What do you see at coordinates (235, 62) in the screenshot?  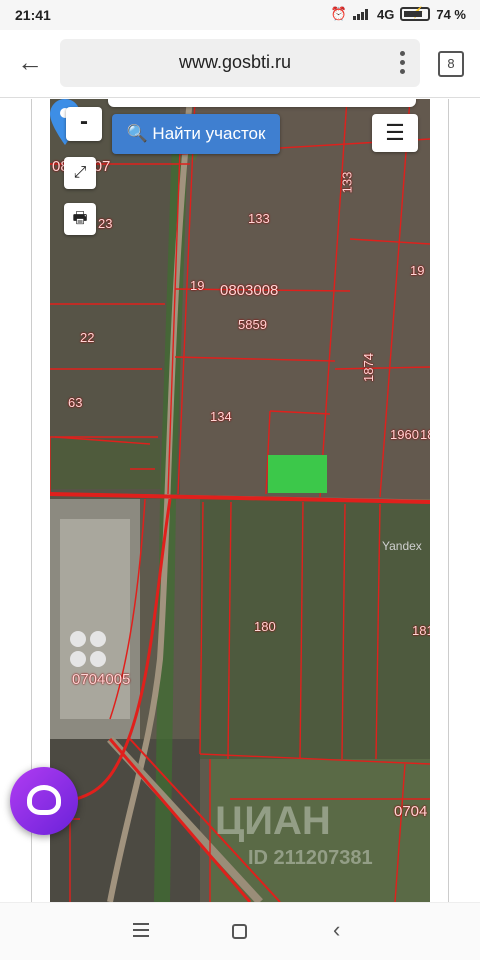 I see `url-text: www.gosbti.ru` at bounding box center [235, 62].